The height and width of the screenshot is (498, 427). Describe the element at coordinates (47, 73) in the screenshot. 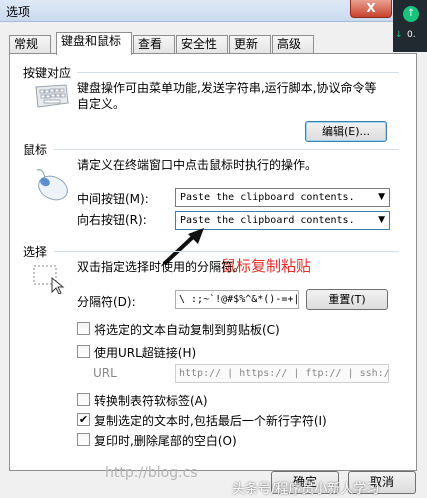

I see `hotkeys-section-title: 按键对应` at that location.